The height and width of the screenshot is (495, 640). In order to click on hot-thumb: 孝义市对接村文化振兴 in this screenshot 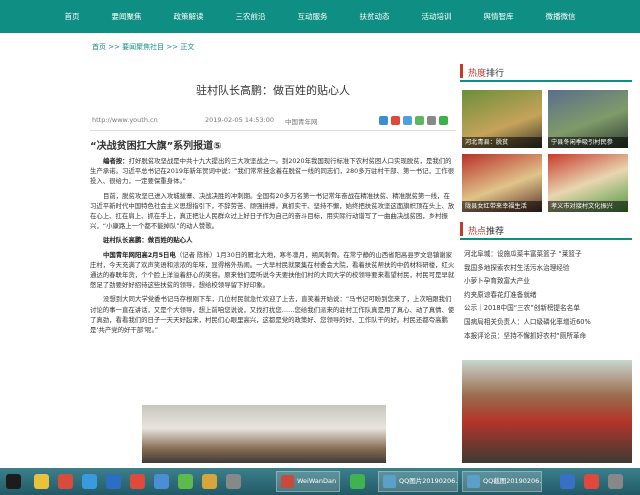, I will do `click(588, 183)`.